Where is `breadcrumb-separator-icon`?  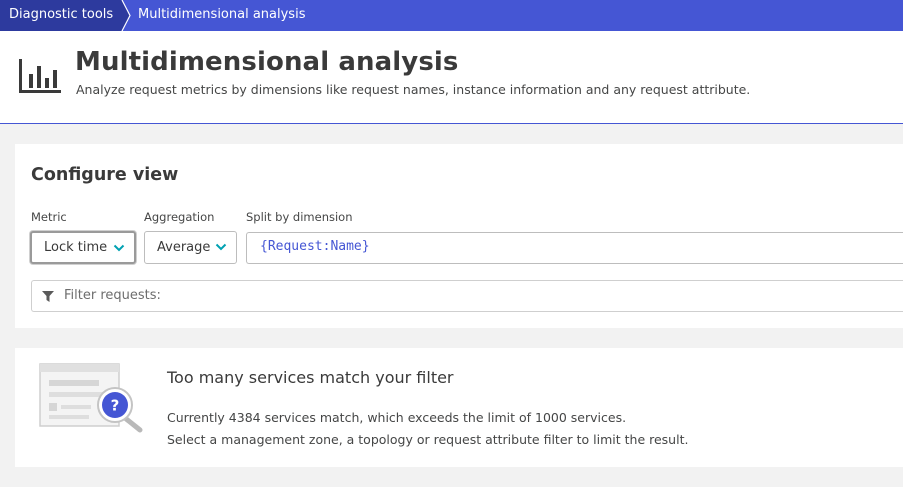 breadcrumb-separator-icon is located at coordinates (122, 15).